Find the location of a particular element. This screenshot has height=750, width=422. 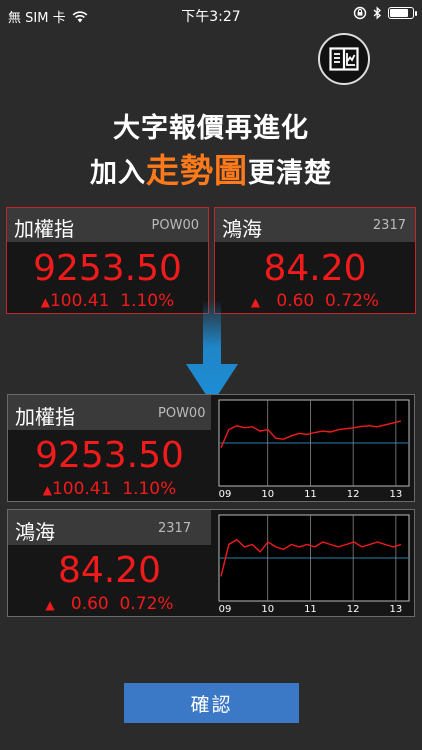

headline-highlight: 走勢圖 is located at coordinates (197, 170).